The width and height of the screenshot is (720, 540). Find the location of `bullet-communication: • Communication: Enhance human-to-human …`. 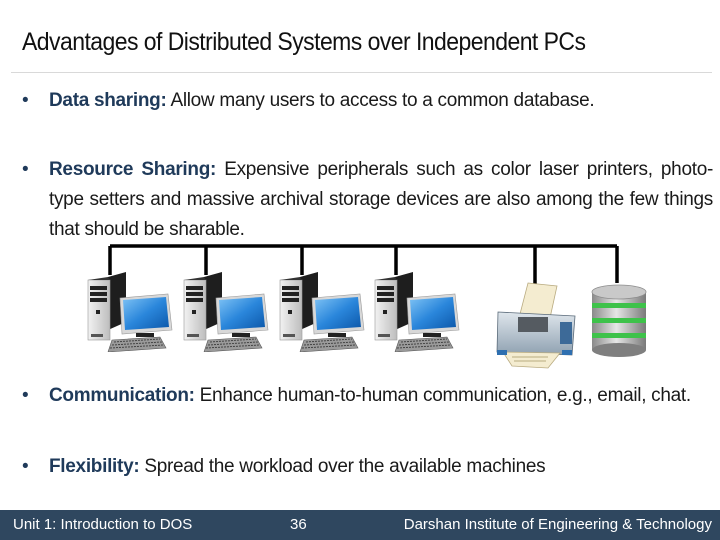

bullet-communication: • Communication: Enhance human-to-human … is located at coordinates (367, 396).